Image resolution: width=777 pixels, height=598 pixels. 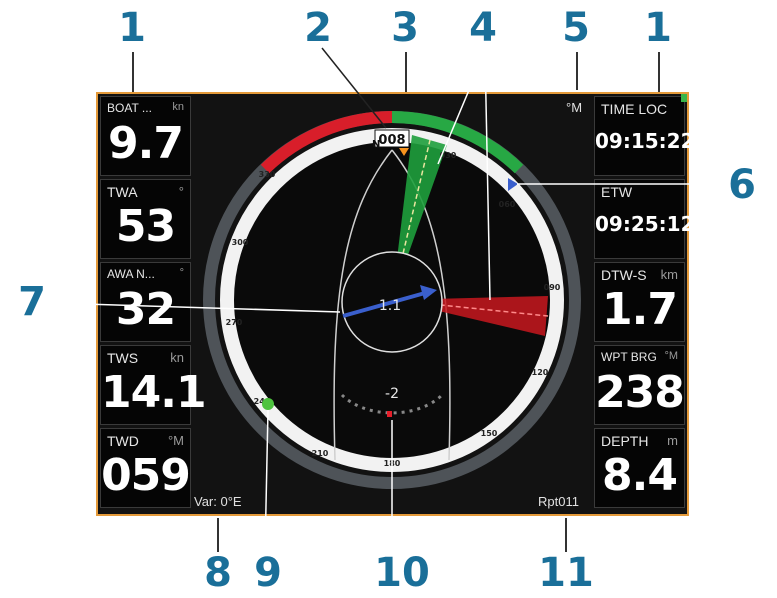 I want to click on tile-label: ETW, so click(x=617, y=192).